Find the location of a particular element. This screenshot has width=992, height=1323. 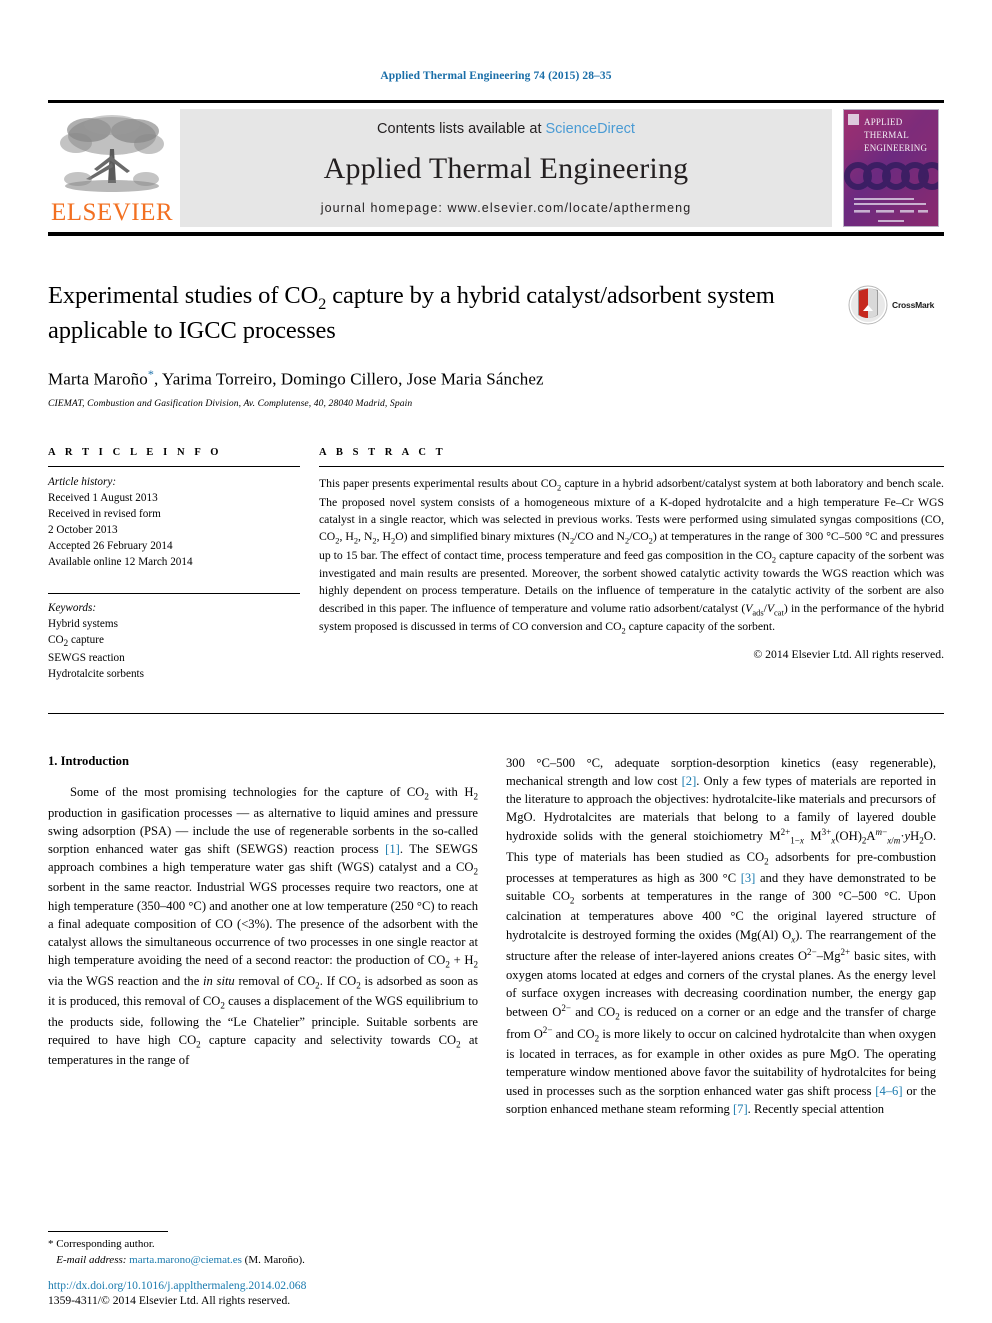

elsevier-tree-icon is located at coordinates (112, 153).